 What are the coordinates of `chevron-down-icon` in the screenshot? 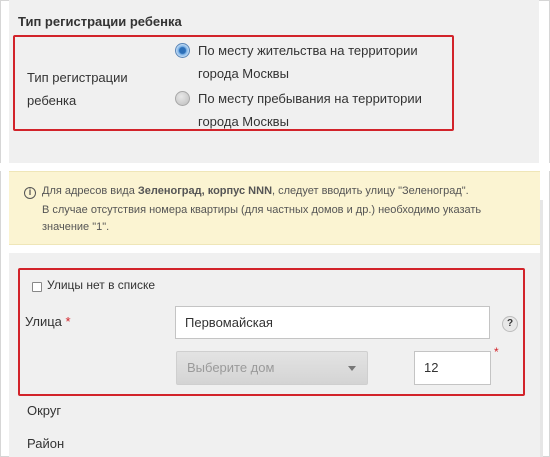 It's located at (352, 368).